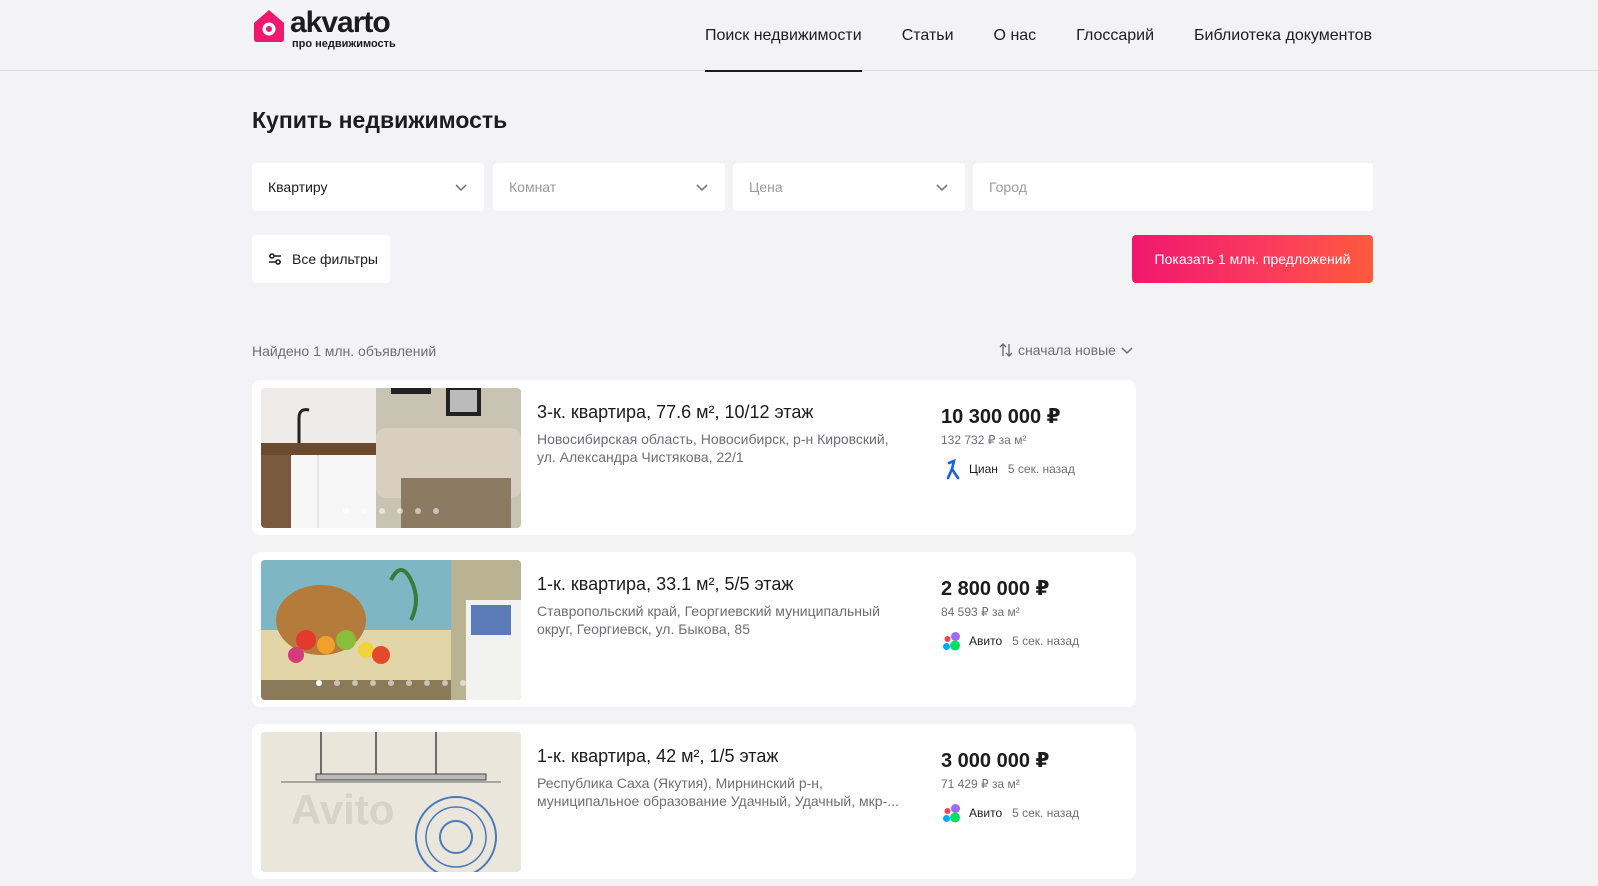 The height and width of the screenshot is (886, 1598). Describe the element at coordinates (1173, 187) in the screenshot. I see `city-input: Город` at that location.